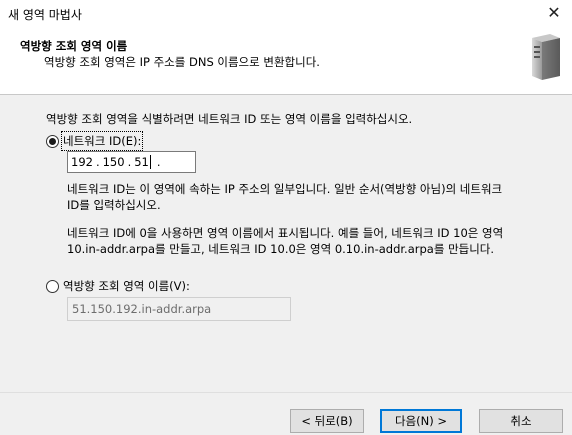  What do you see at coordinates (45, 15) in the screenshot?
I see `window-title: 새 영역 마법사` at bounding box center [45, 15].